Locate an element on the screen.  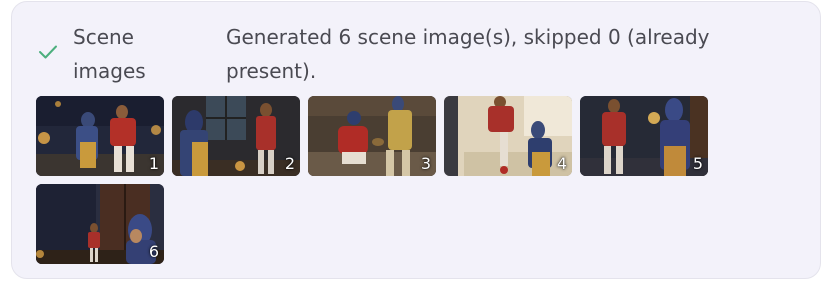
status-label: Scene images is located at coordinates (109, 54).